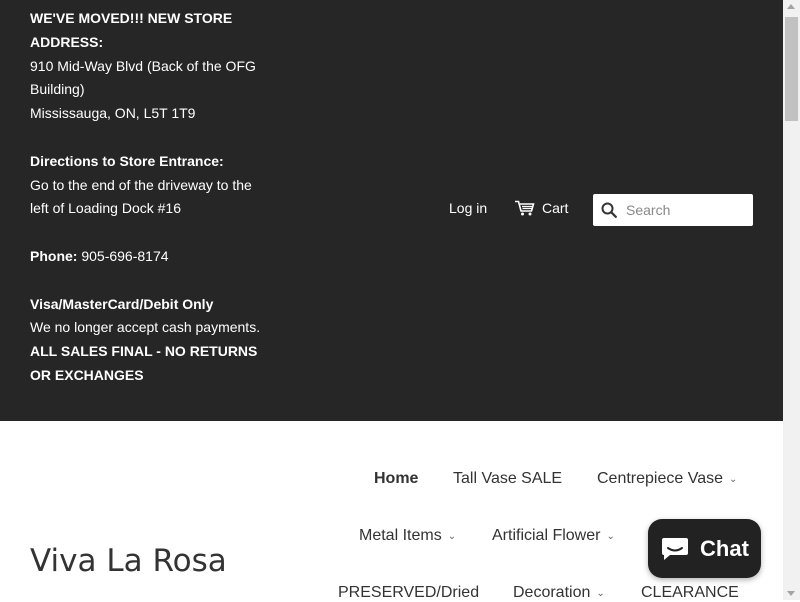 The width and height of the screenshot is (800, 602). What do you see at coordinates (555, 208) in the screenshot?
I see `cart-label: Cart` at bounding box center [555, 208].